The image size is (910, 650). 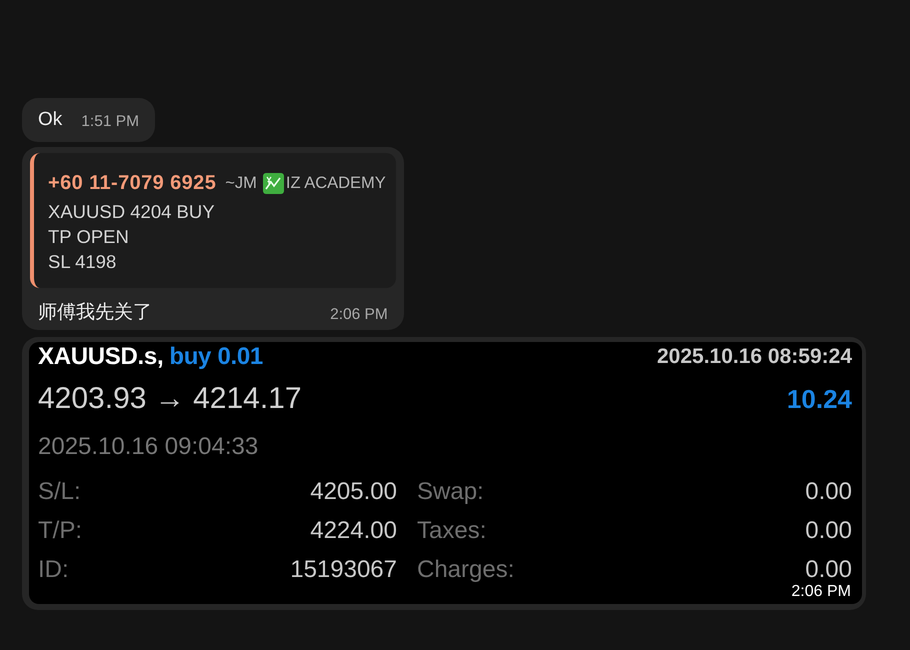 What do you see at coordinates (60, 530) in the screenshot?
I see `detail-label: T/P:` at bounding box center [60, 530].